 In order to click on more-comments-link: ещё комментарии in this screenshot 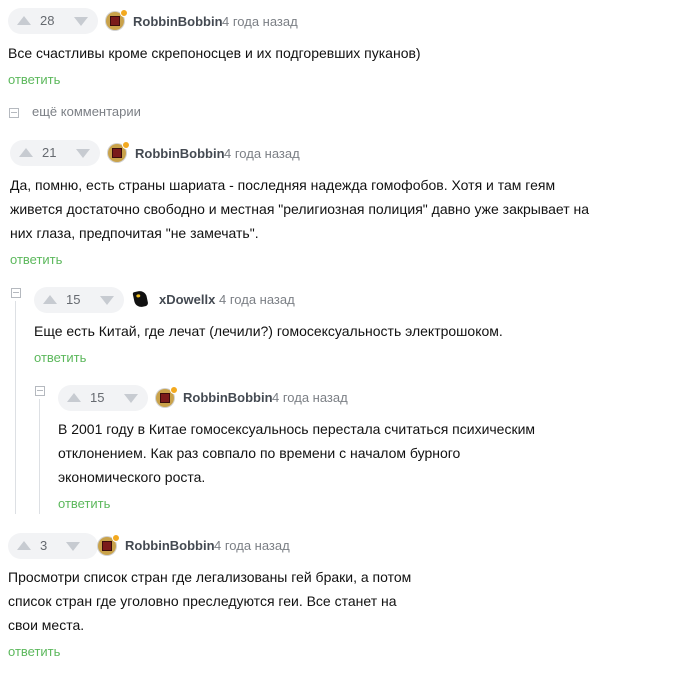, I will do `click(86, 111)`.